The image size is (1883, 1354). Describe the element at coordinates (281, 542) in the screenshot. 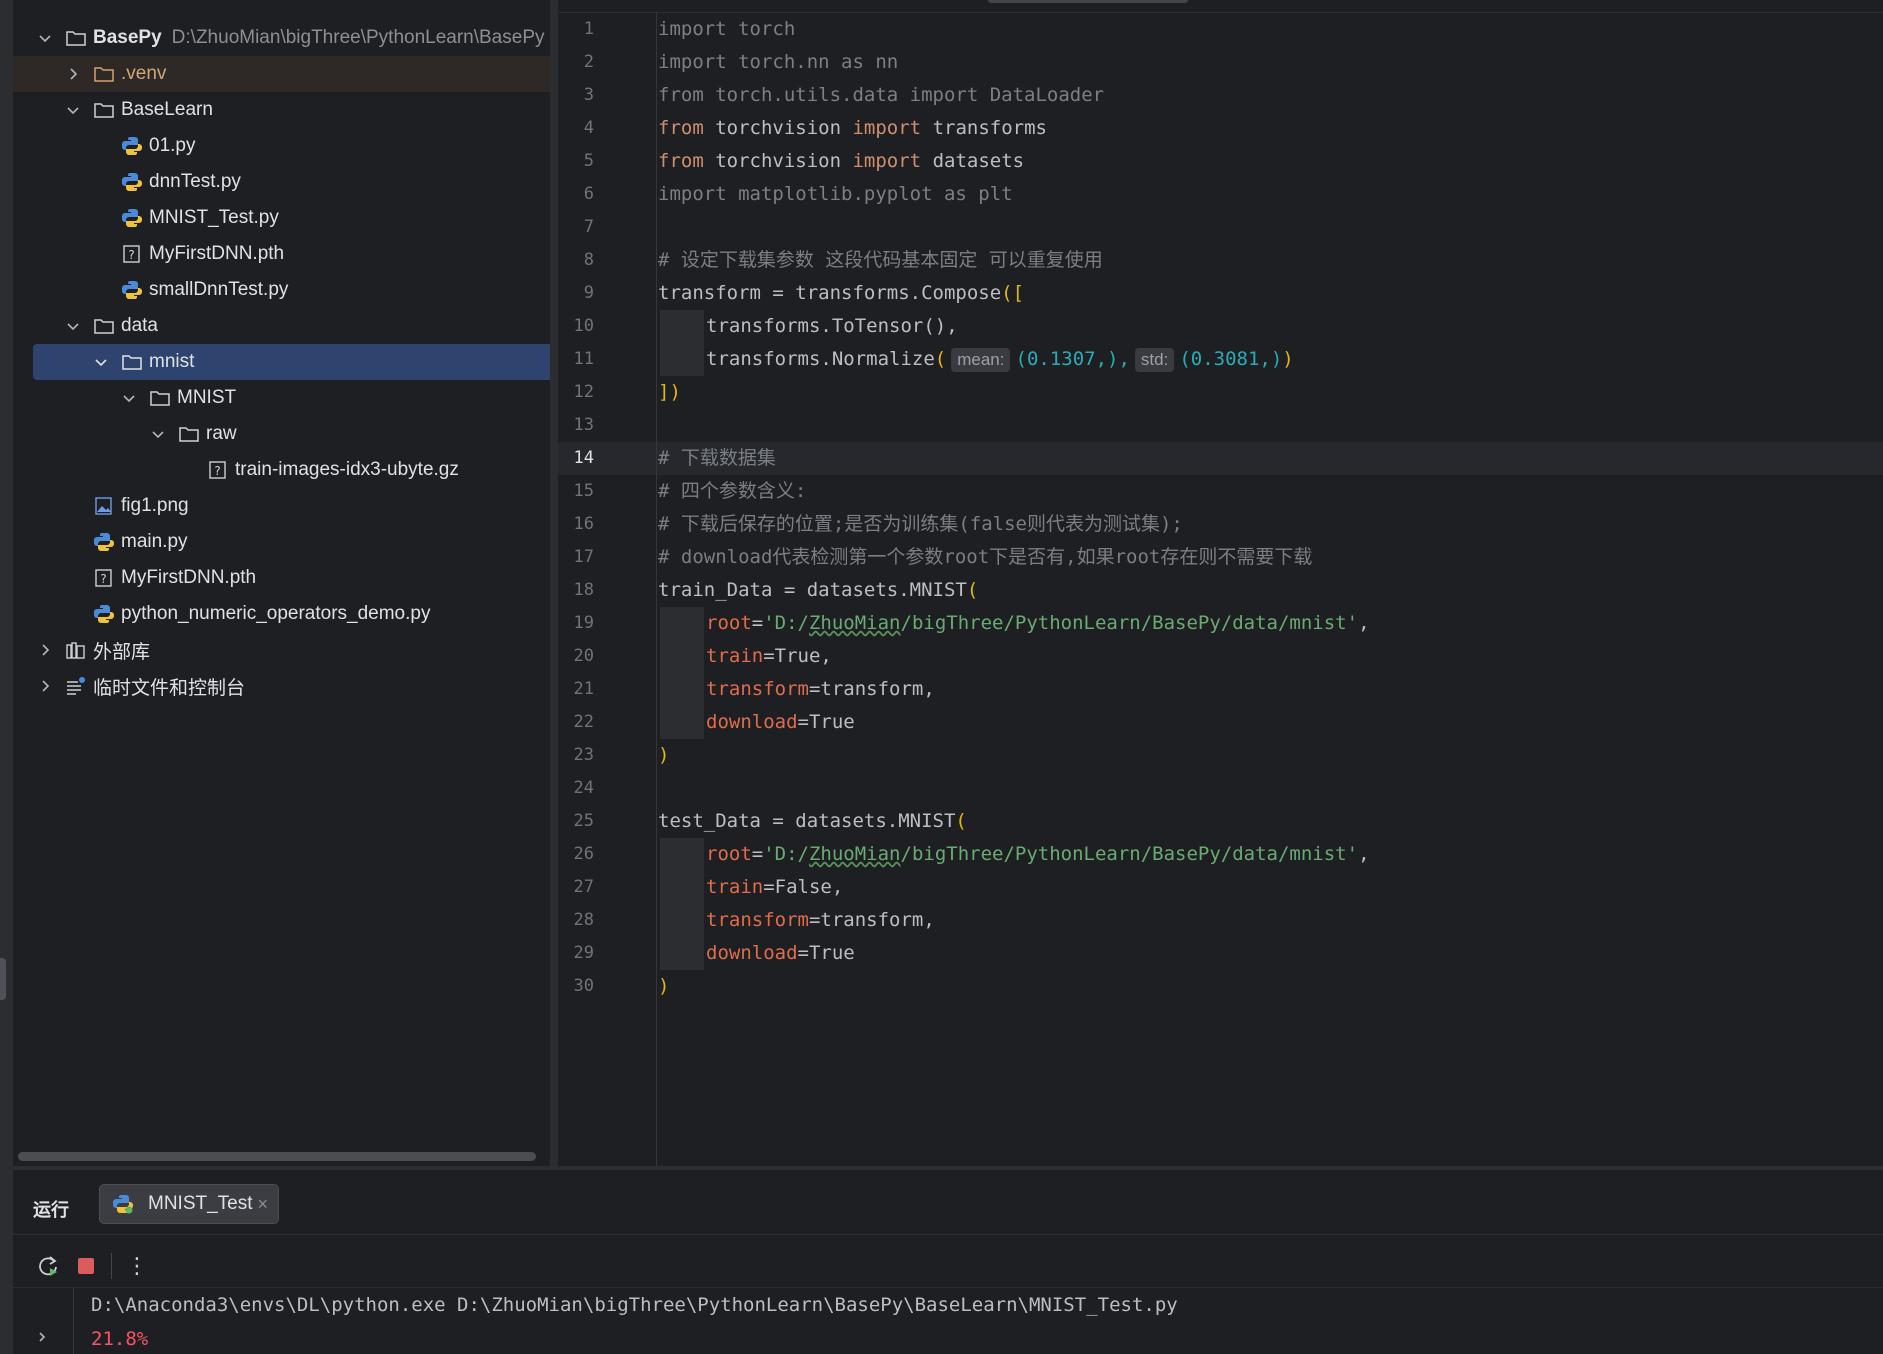

I see `tree-item-main-py: main.py` at that location.